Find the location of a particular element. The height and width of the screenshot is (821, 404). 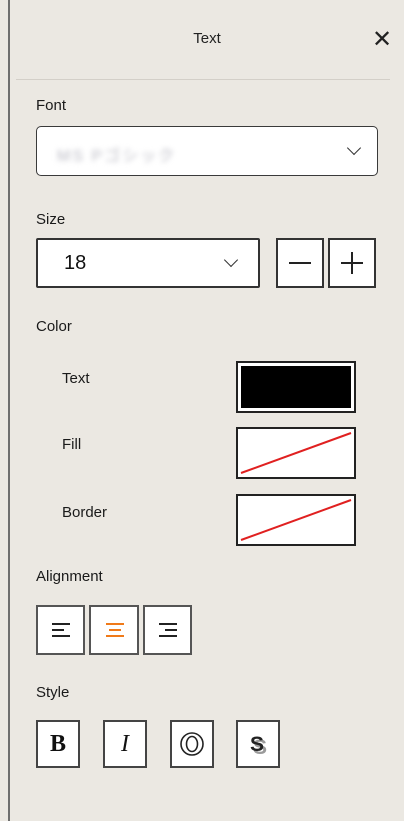

fill-color-swatch is located at coordinates (296, 453).